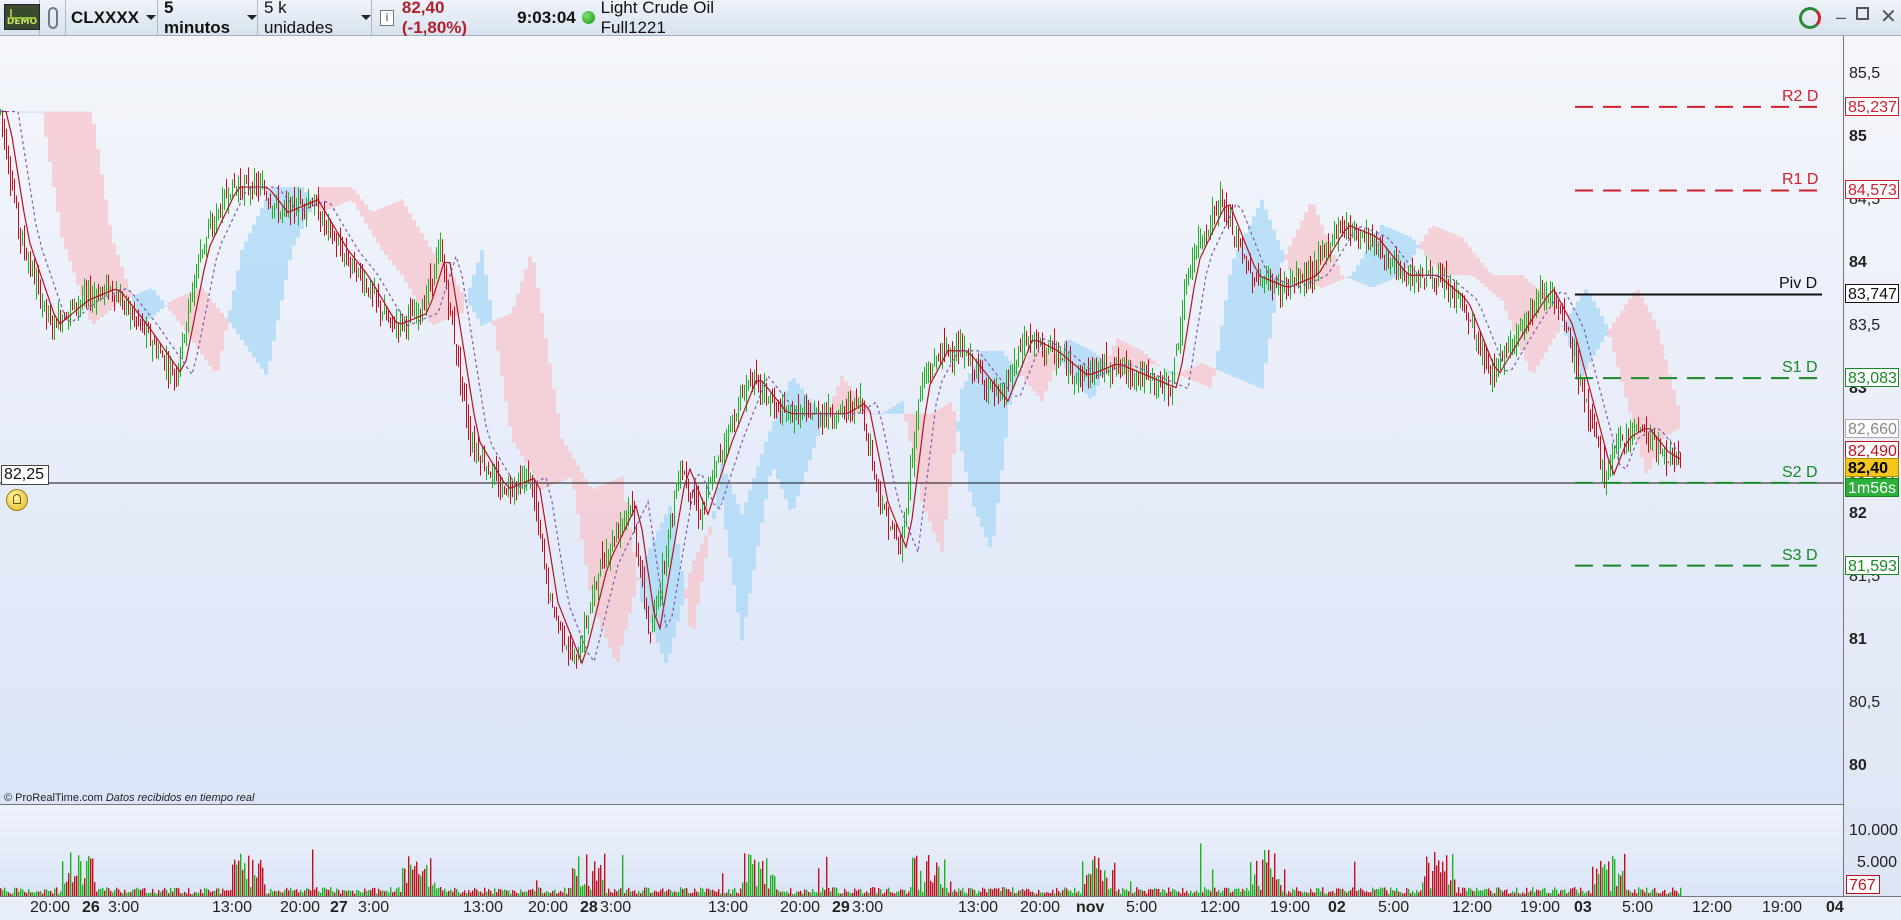  I want to click on market-open-indicator-icon, so click(588, 17).